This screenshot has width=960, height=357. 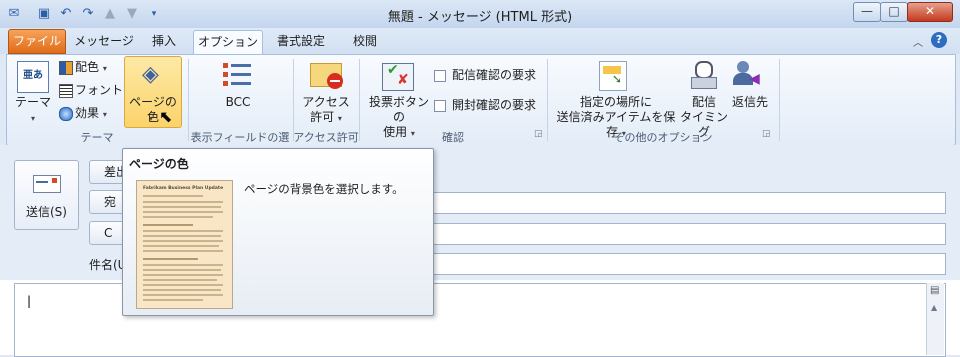 What do you see at coordinates (238, 75) in the screenshot?
I see `bcc-icon` at bounding box center [238, 75].